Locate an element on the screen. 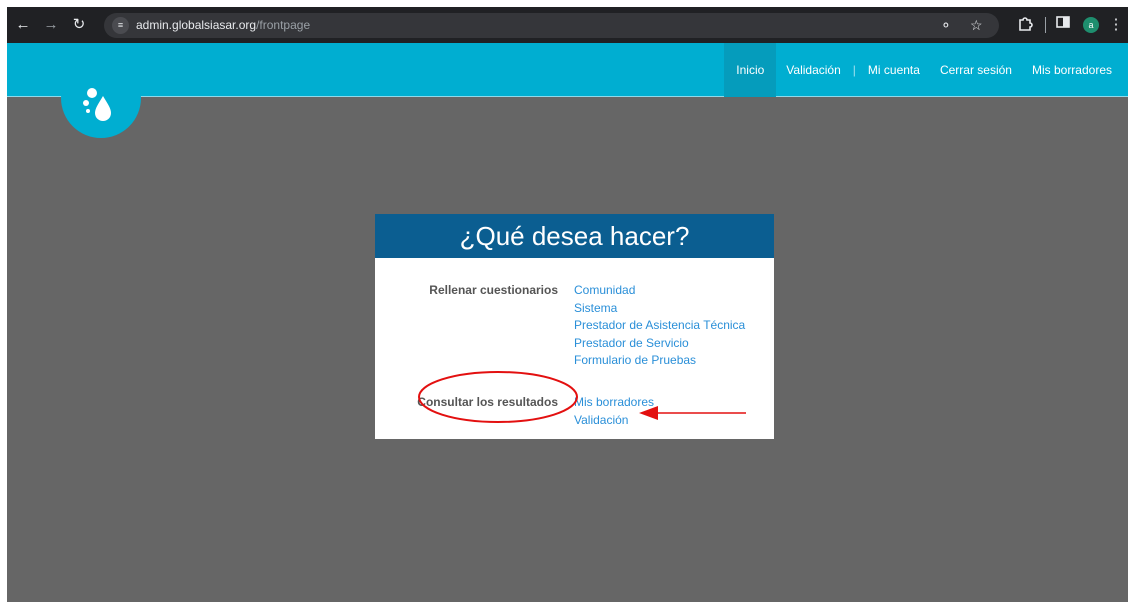  star-icon: ☆ is located at coordinates (976, 25).